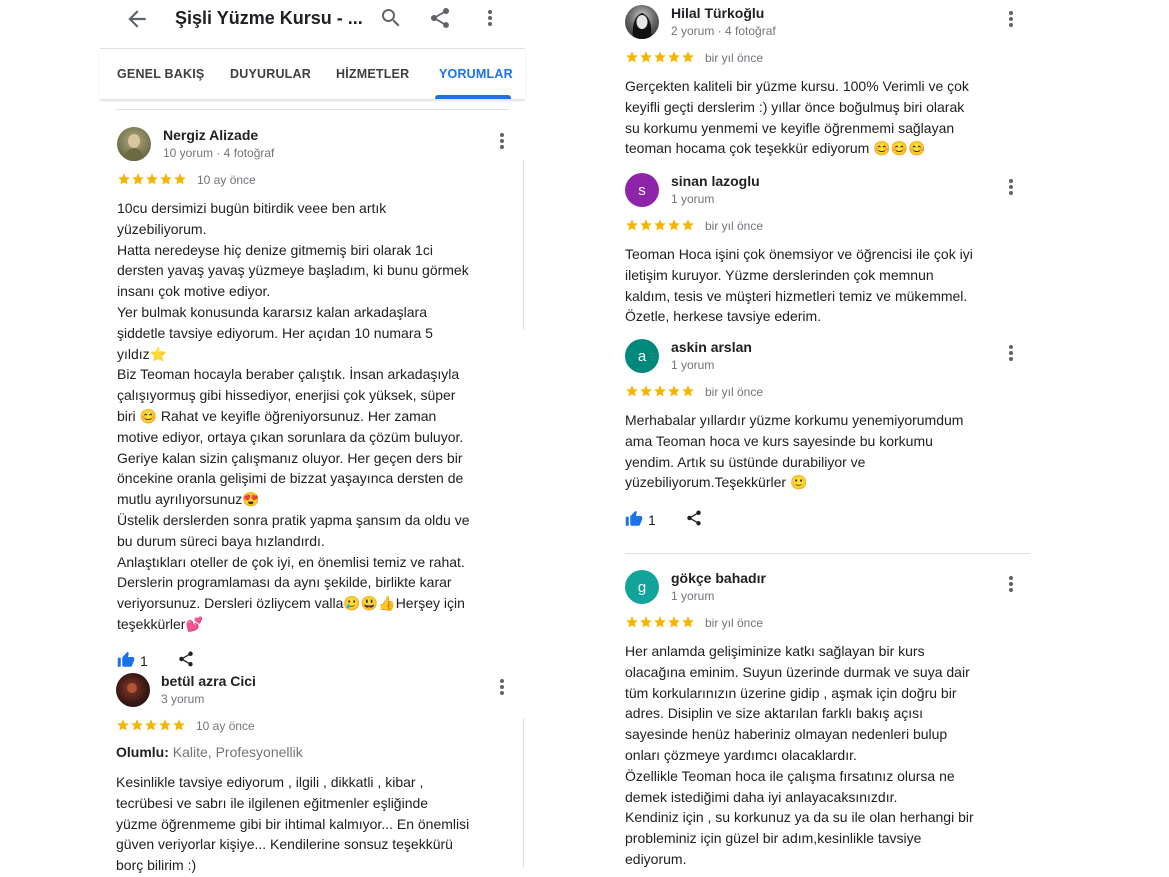 This screenshot has width=1169, height=877. What do you see at coordinates (270, 74) in the screenshot?
I see `tab-updates: DUYURULAR` at bounding box center [270, 74].